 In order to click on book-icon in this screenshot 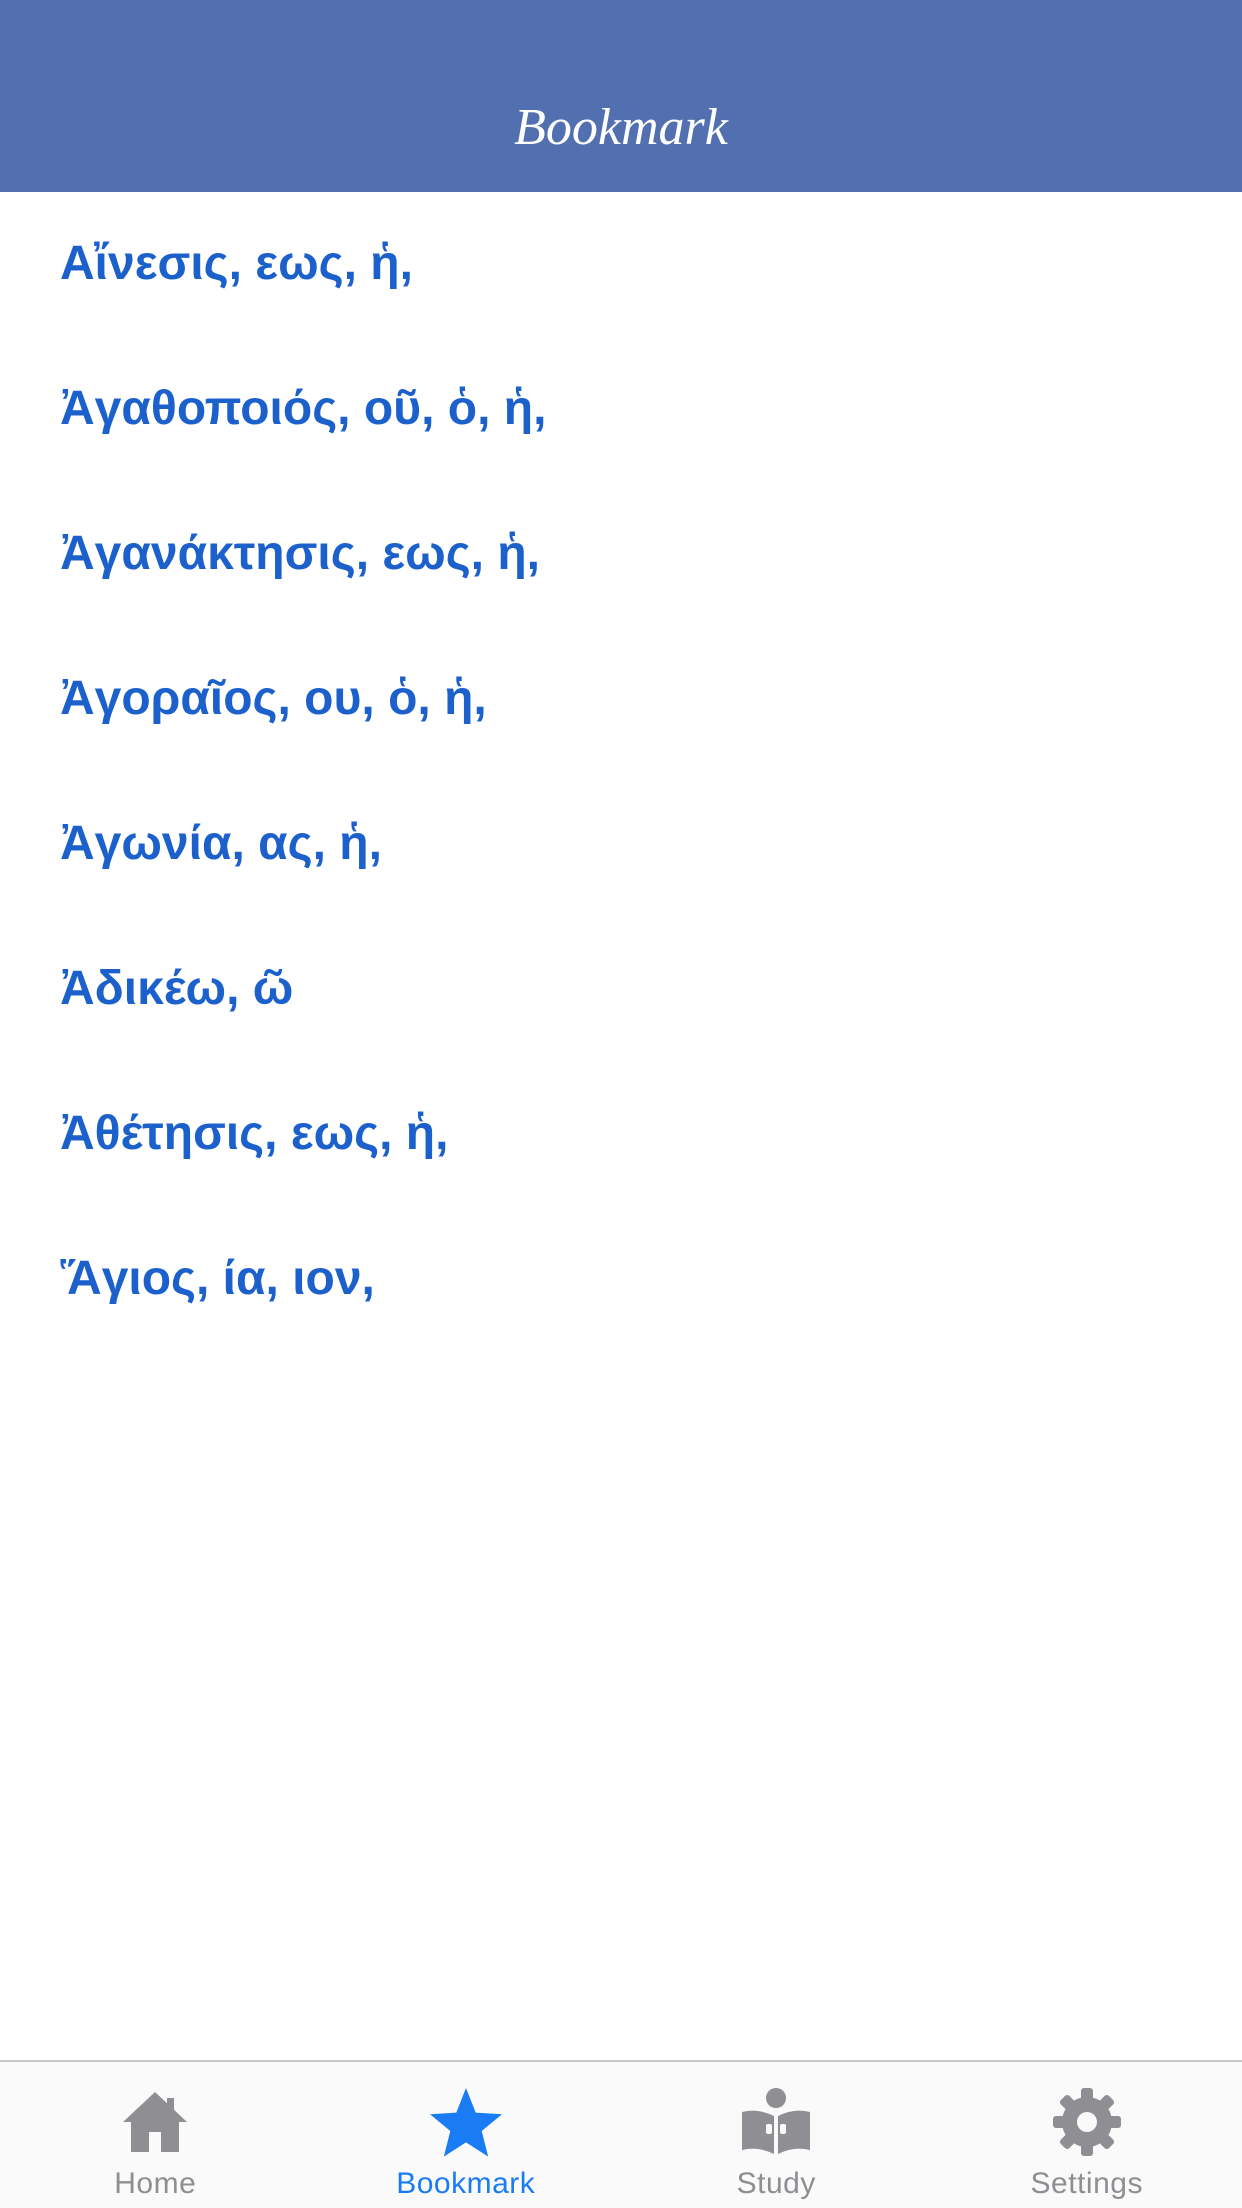, I will do `click(776, 2122)`.